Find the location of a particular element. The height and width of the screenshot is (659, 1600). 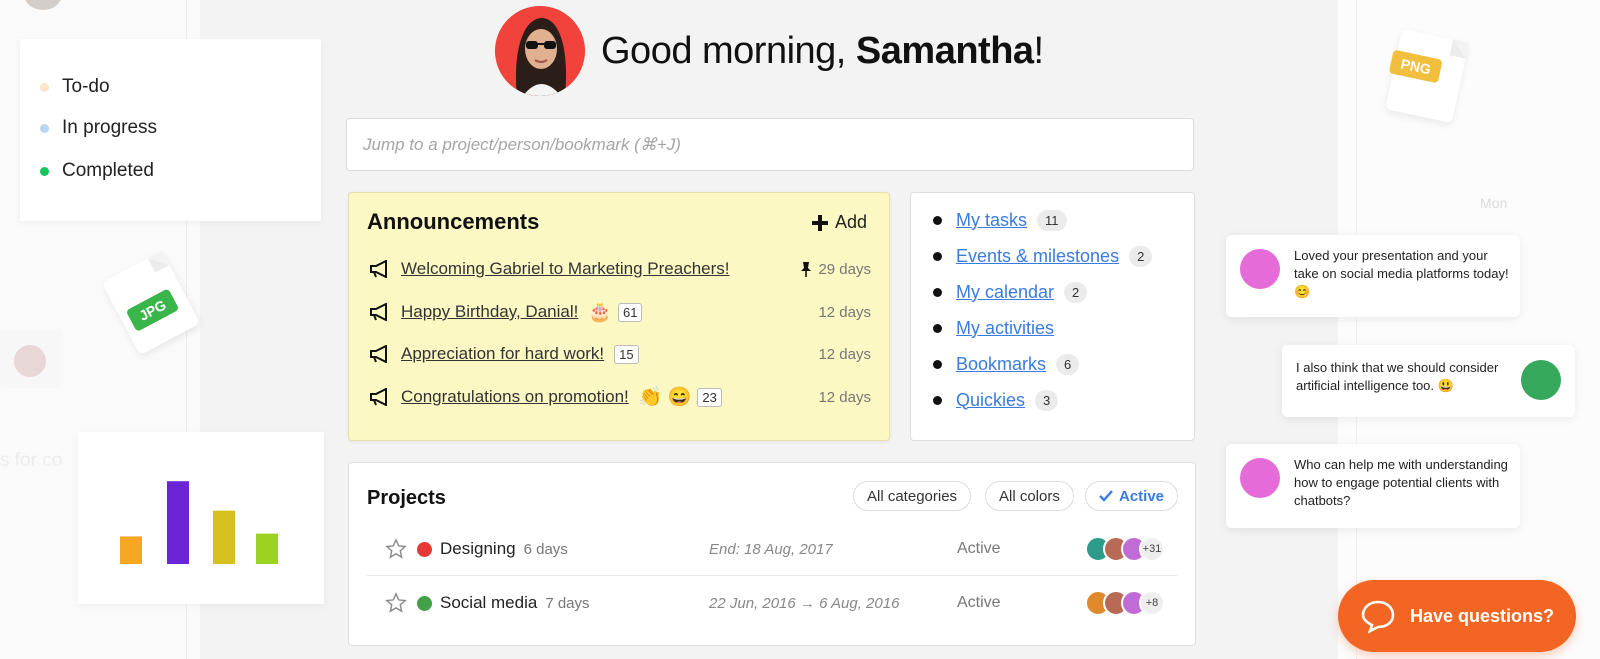

reaction-count: 61 is located at coordinates (630, 312).